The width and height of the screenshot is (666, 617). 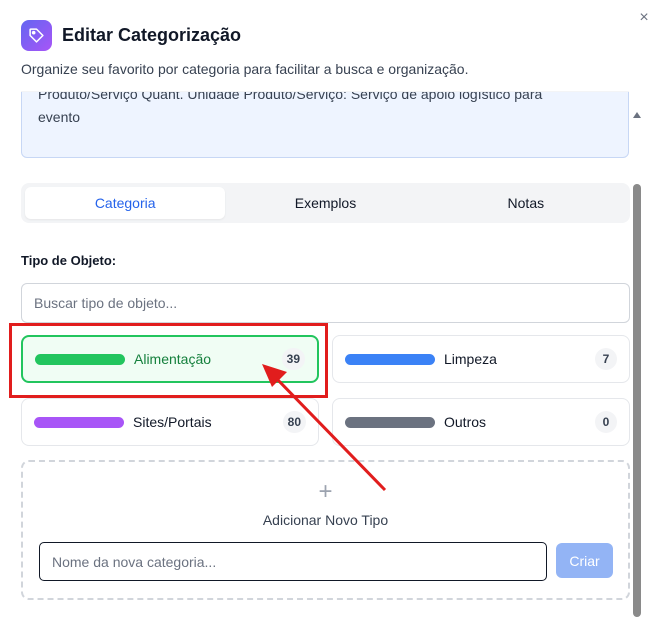 I want to click on tag-icon, so click(x=36, y=35).